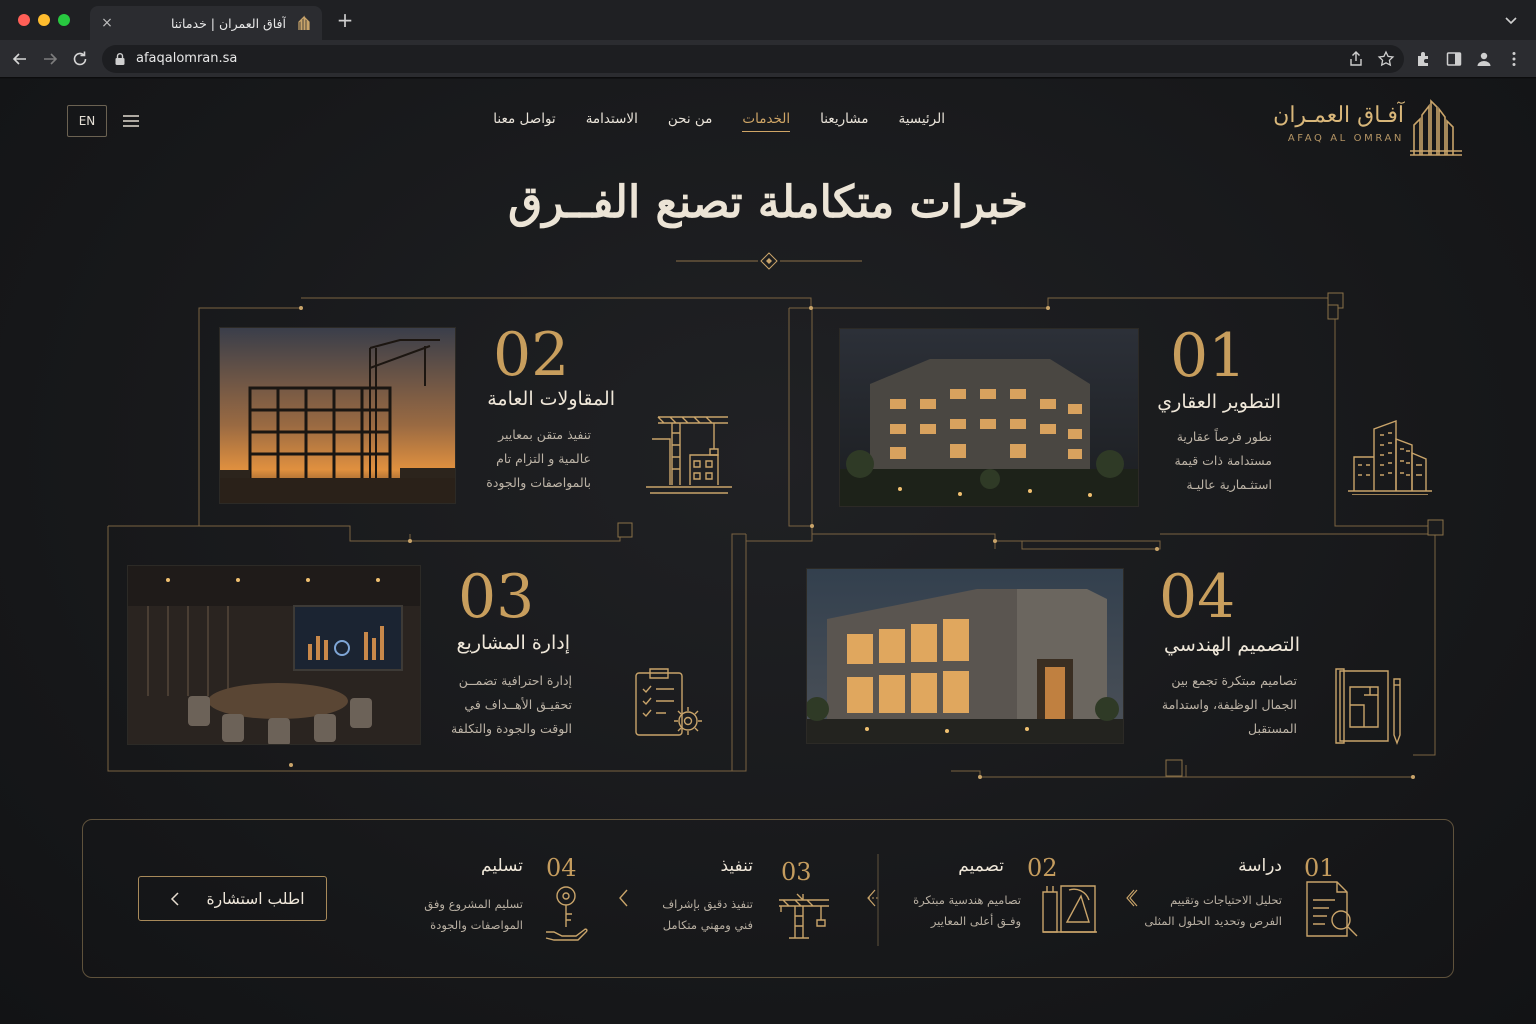 Image resolution: width=1536 pixels, height=1024 pixels. I want to click on service-number-04: 04, so click(1197, 597).